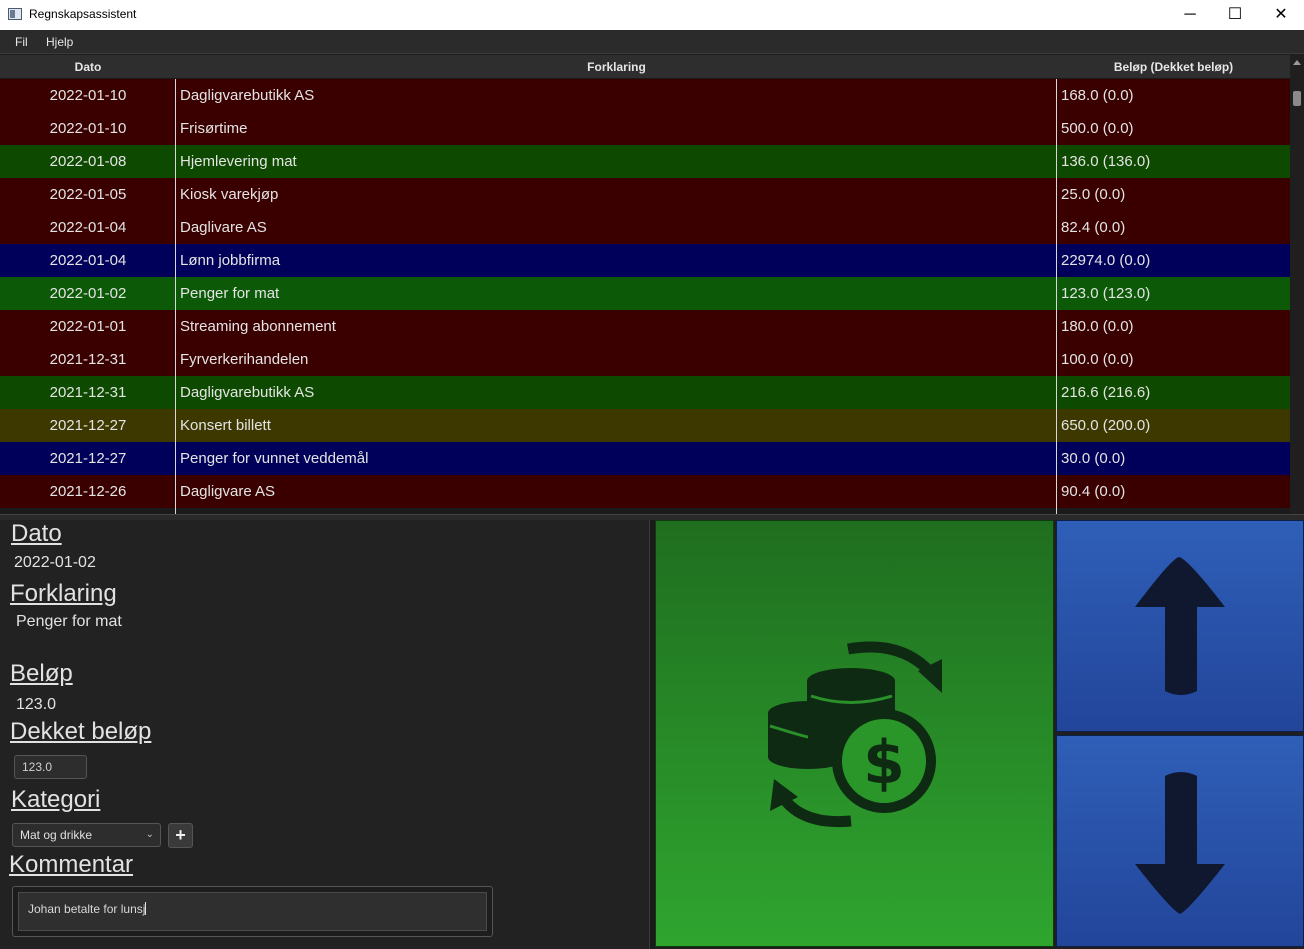 The height and width of the screenshot is (949, 1304). I want to click on row-amount: 650.0 (200.0), so click(1106, 425).